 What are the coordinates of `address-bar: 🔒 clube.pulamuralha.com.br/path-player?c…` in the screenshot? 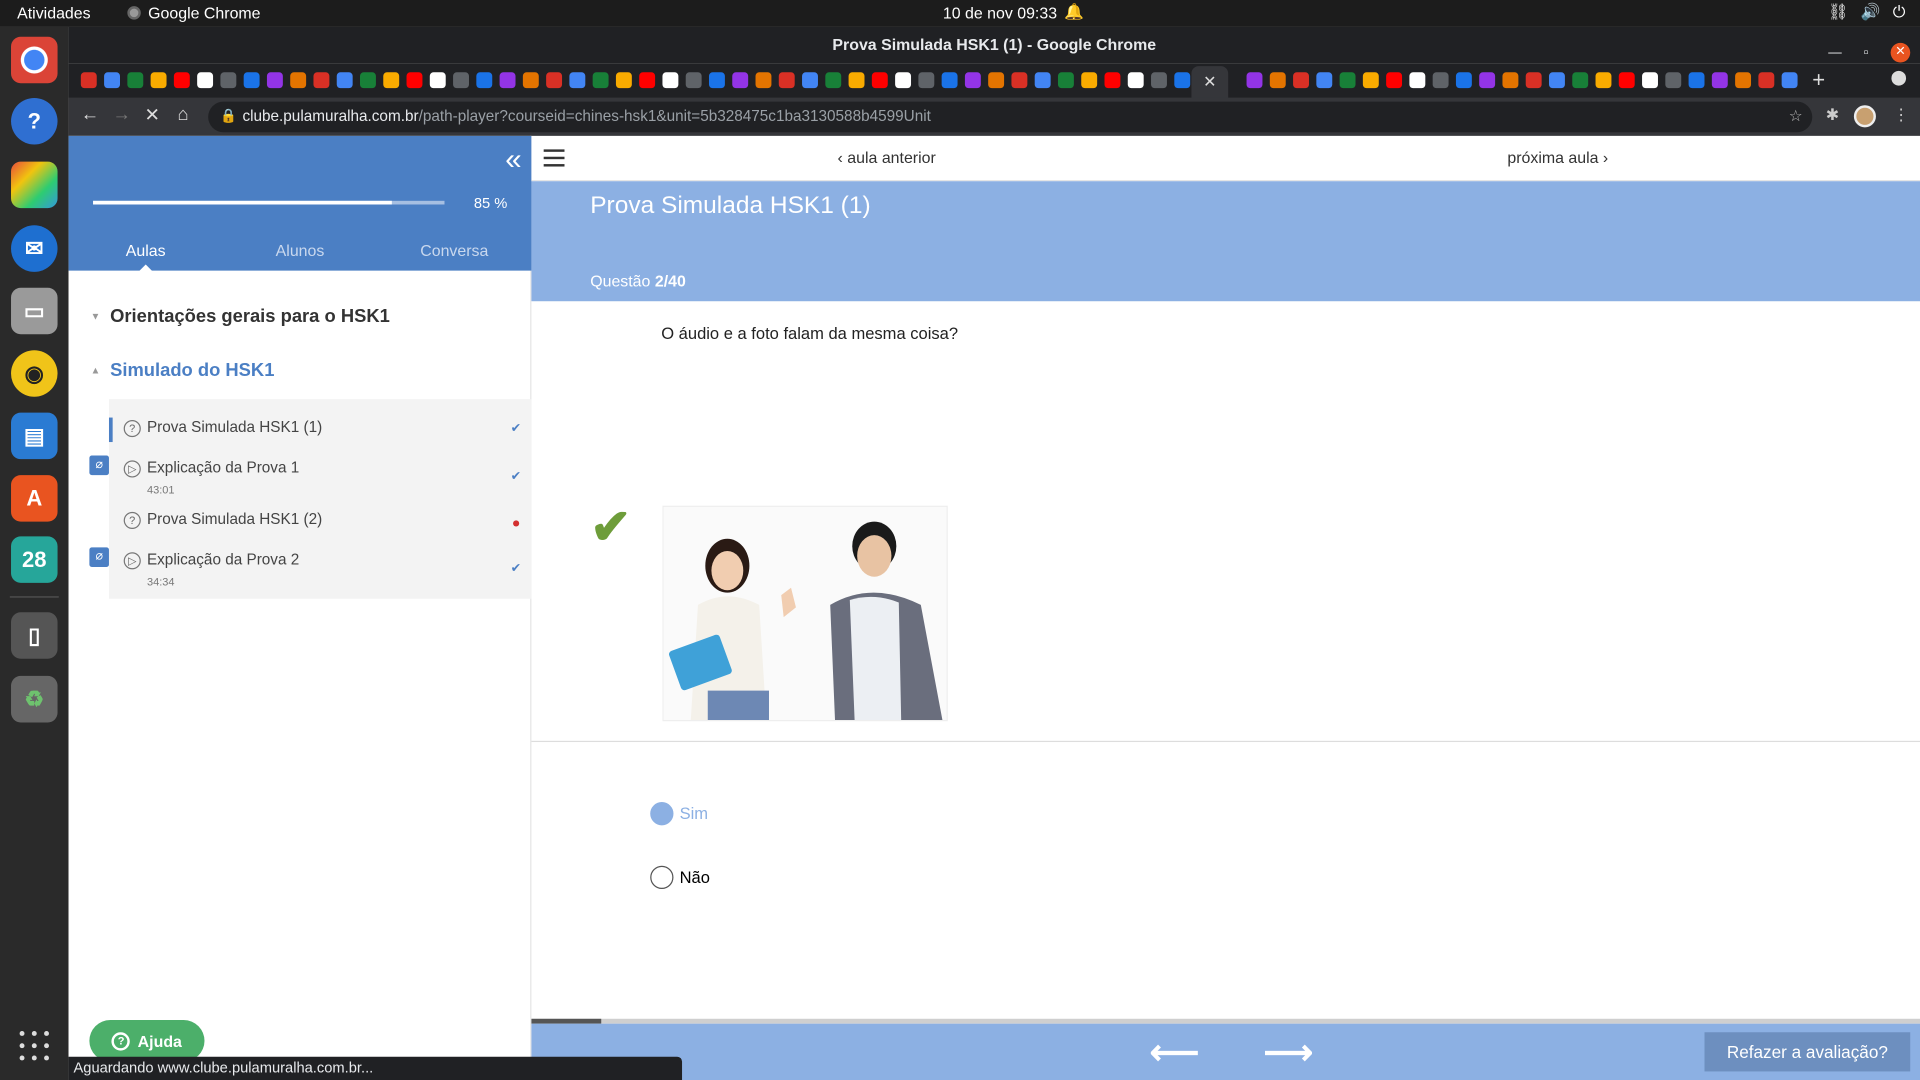 It's located at (1010, 117).